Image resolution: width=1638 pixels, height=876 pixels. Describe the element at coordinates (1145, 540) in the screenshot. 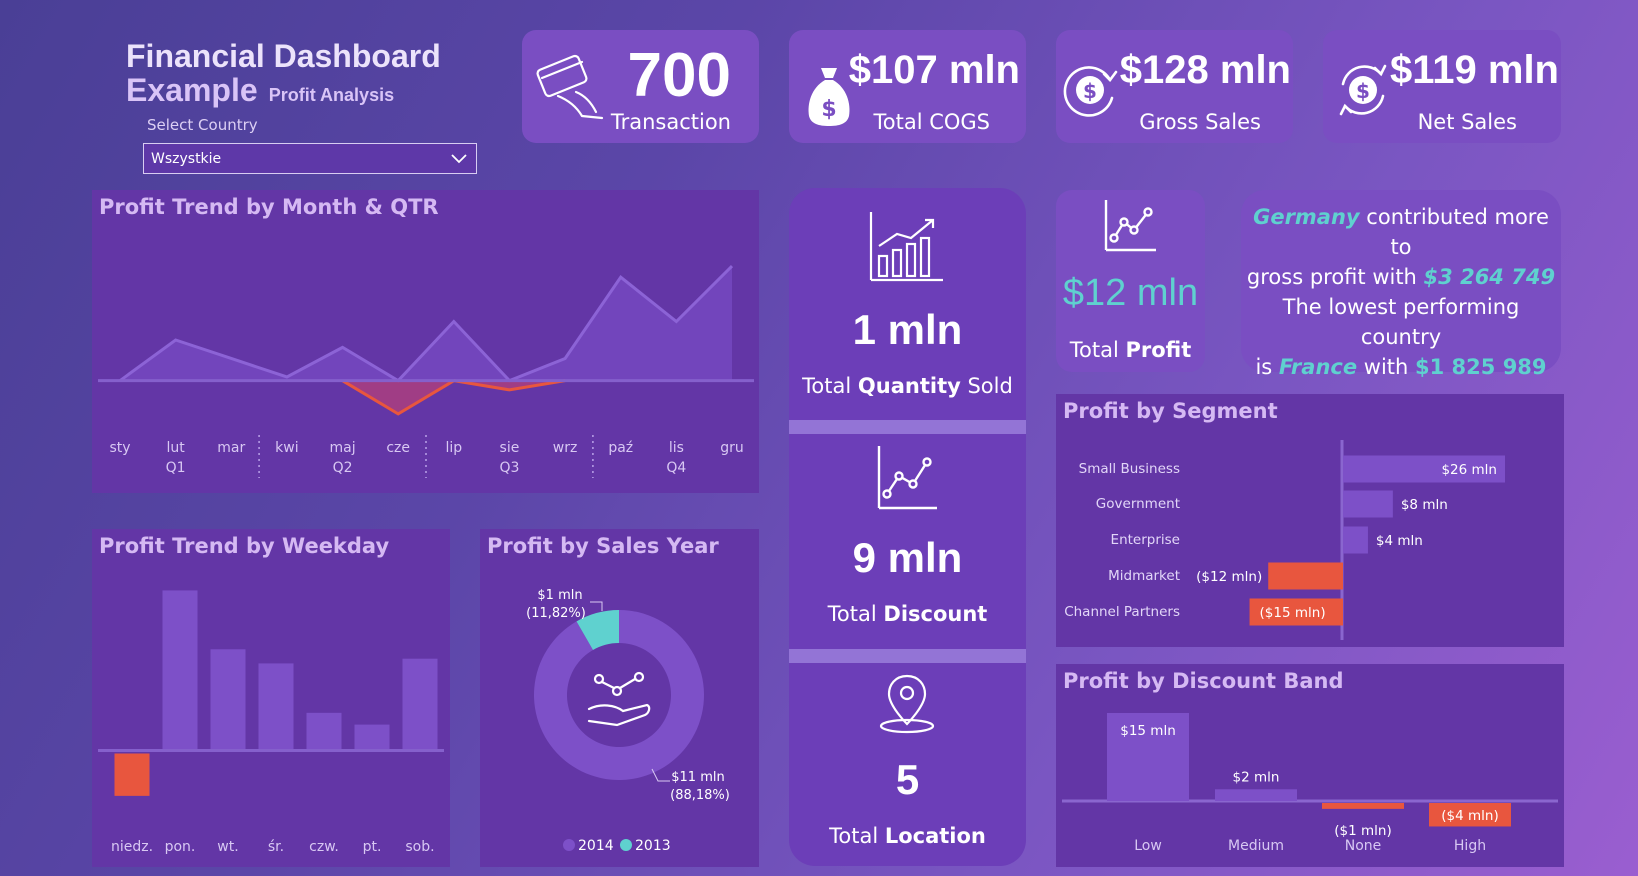

I see `segment-label-2: Enterprise` at that location.